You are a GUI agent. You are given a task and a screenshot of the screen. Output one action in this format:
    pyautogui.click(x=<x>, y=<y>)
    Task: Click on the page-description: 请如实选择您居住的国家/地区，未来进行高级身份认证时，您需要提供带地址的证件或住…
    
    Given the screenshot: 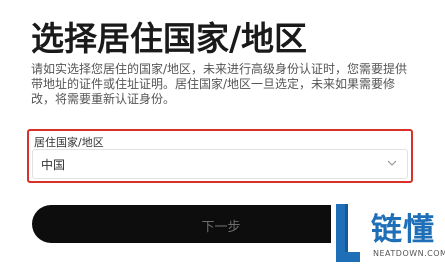 What is the action you would take?
    pyautogui.click(x=219, y=84)
    